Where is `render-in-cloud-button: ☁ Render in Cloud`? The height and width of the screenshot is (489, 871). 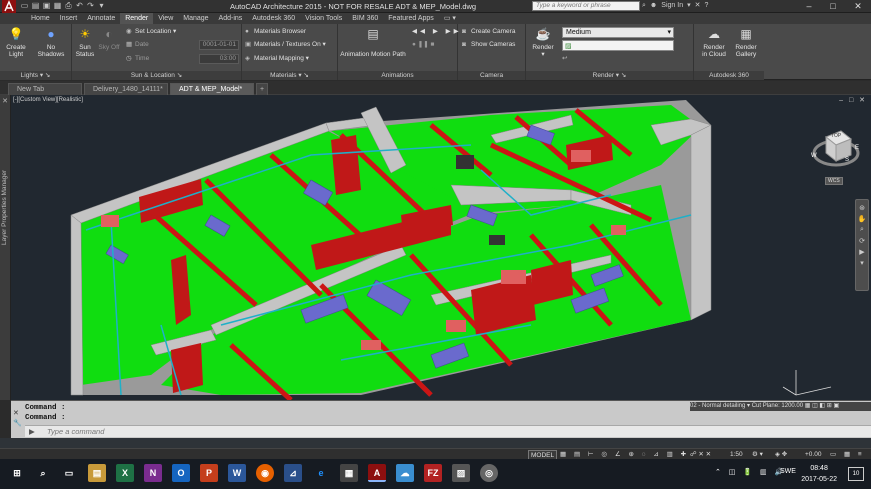 render-in-cloud-button: ☁ Render in Cloud is located at coordinates (714, 42).